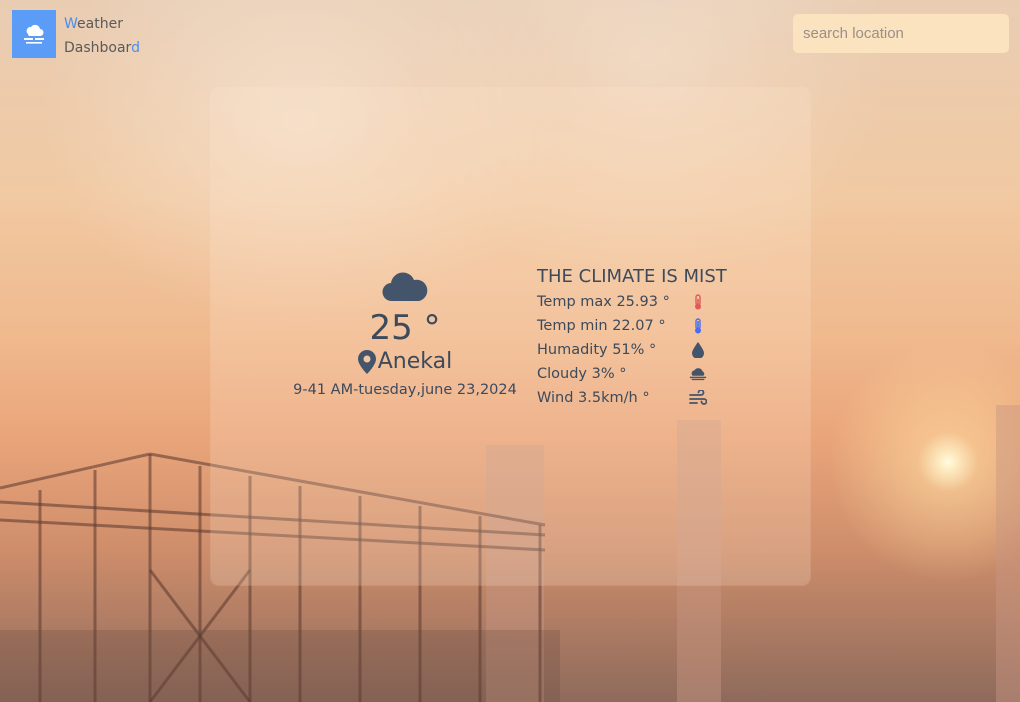  What do you see at coordinates (637, 398) in the screenshot?
I see `detail-wind: Wind 3.5km/h °` at bounding box center [637, 398].